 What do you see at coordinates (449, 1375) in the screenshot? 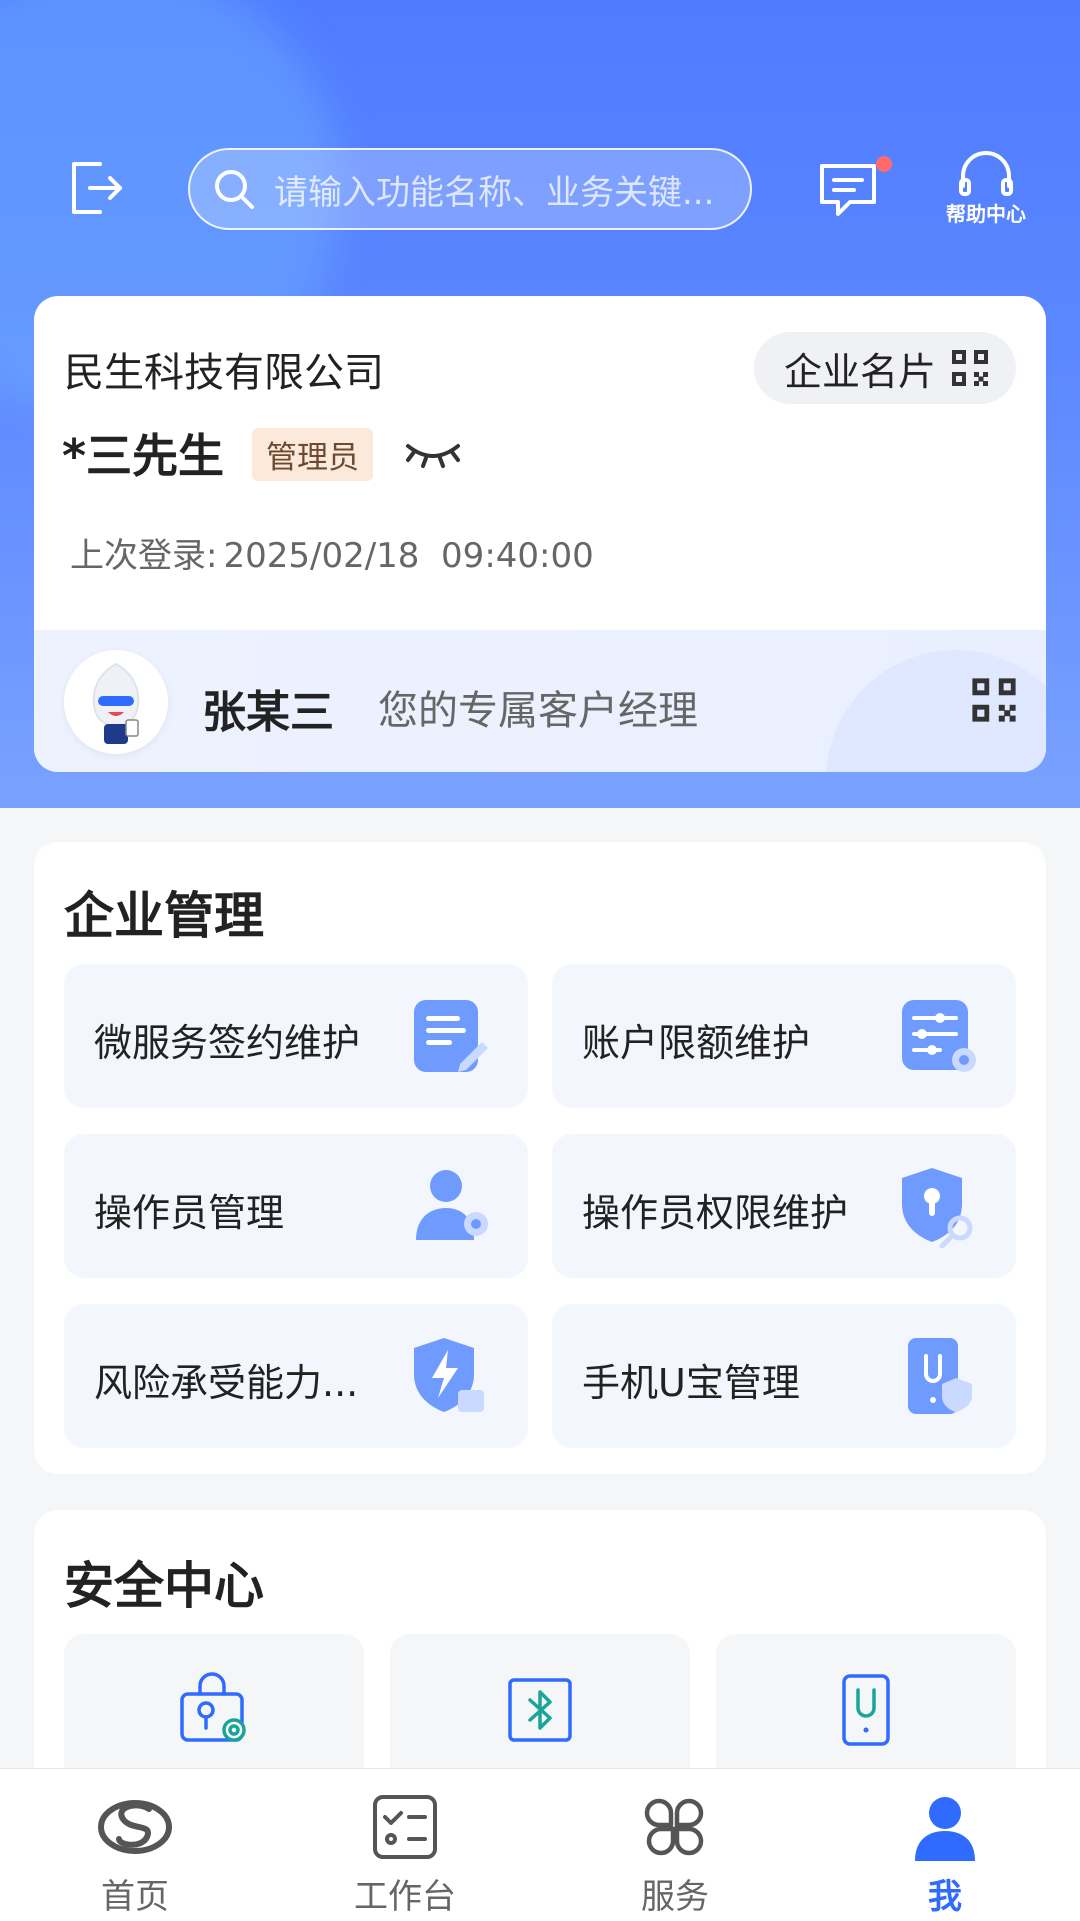
I see `shield-lightning-icon` at bounding box center [449, 1375].